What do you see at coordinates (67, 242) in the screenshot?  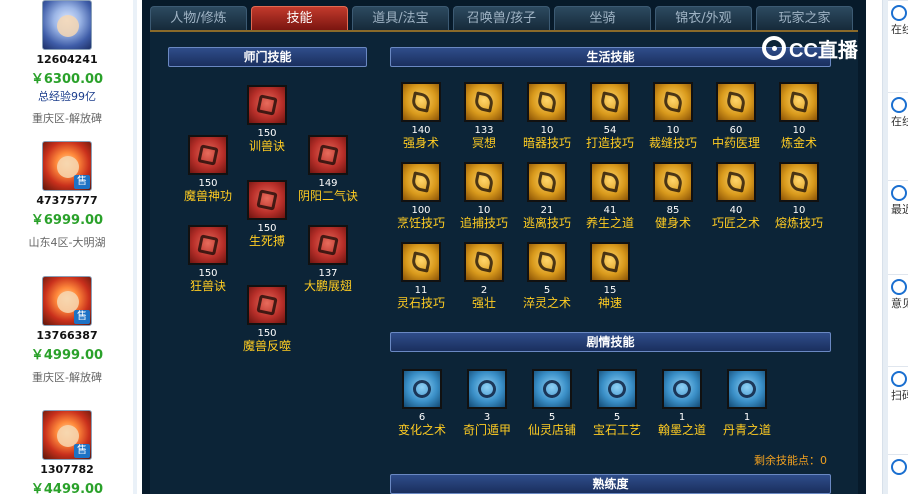 I see `listing-server: 山东4区-大明湖` at bounding box center [67, 242].